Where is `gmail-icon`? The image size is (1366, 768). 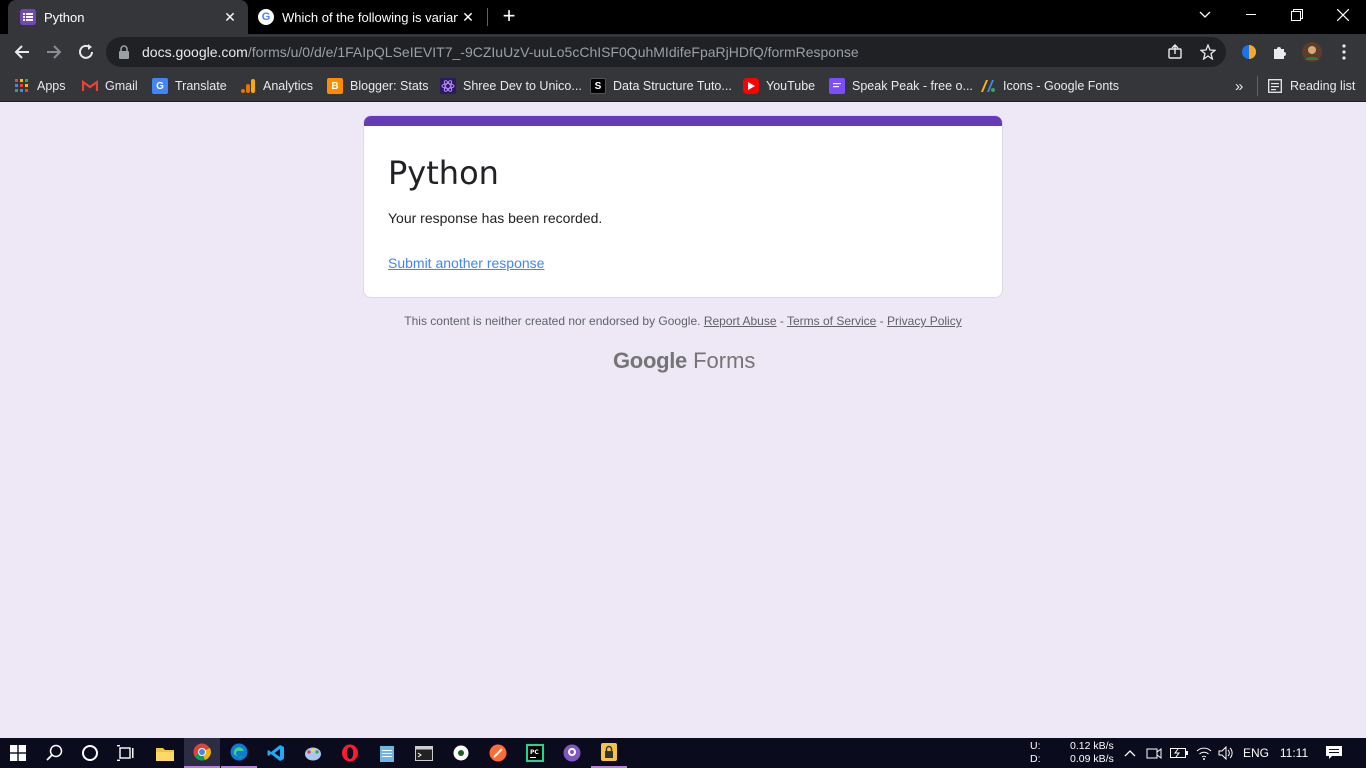 gmail-icon is located at coordinates (90, 86).